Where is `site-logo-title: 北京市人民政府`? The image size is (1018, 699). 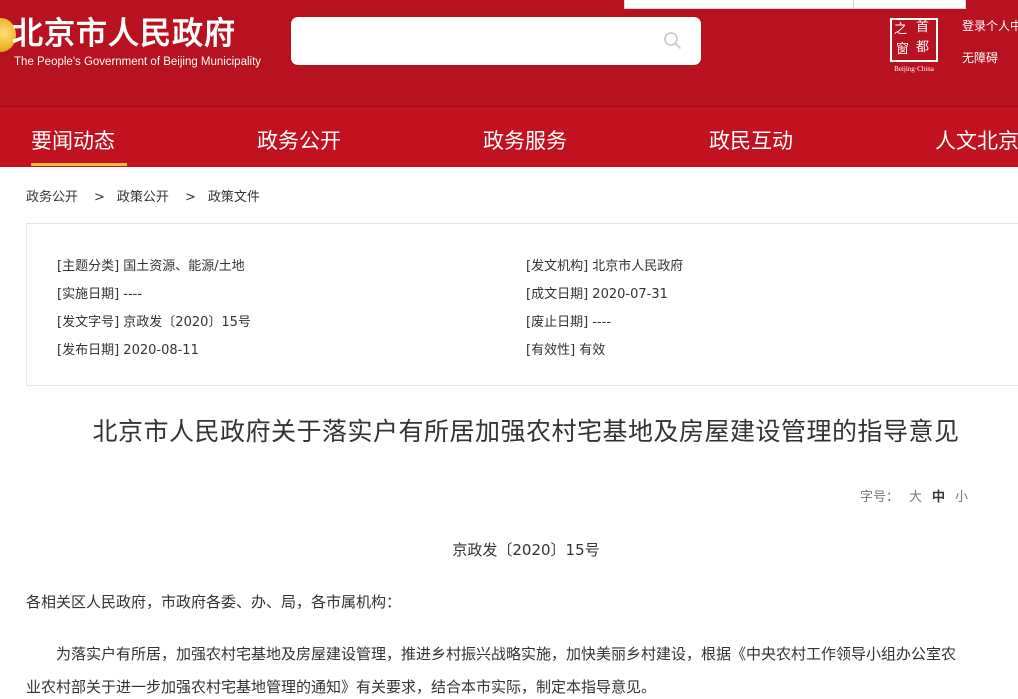
site-logo-title: 北京市人民政府 is located at coordinates (124, 30).